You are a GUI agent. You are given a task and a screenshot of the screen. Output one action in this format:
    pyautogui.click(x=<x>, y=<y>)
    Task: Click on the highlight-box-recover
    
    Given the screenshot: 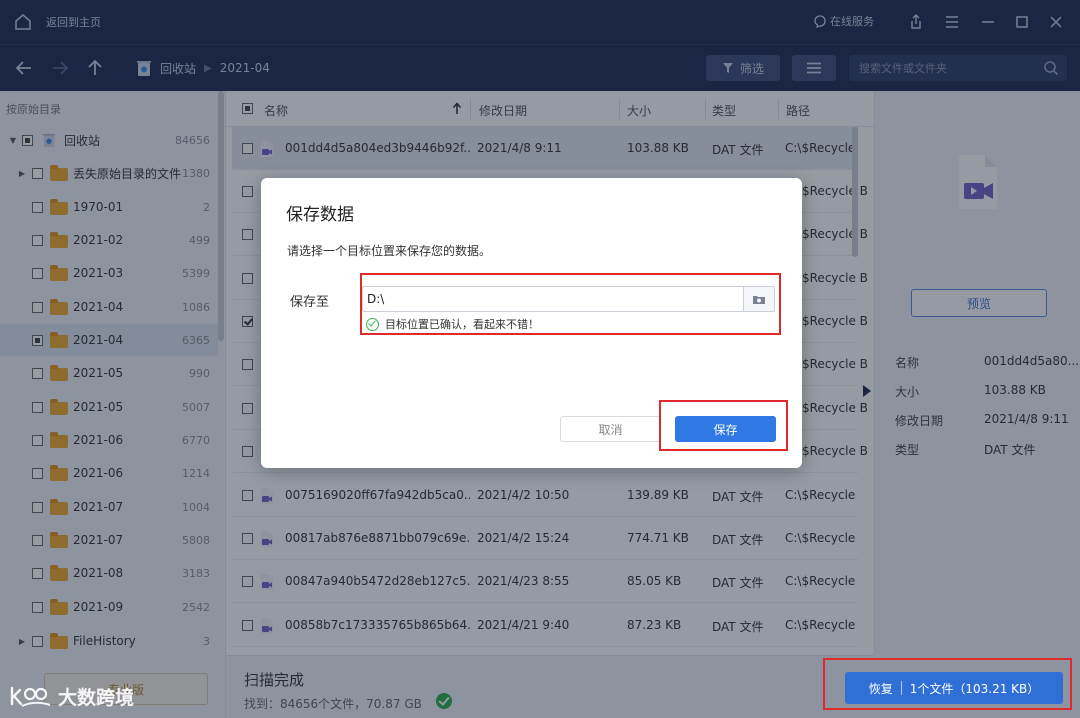 What is the action you would take?
    pyautogui.click(x=947, y=684)
    